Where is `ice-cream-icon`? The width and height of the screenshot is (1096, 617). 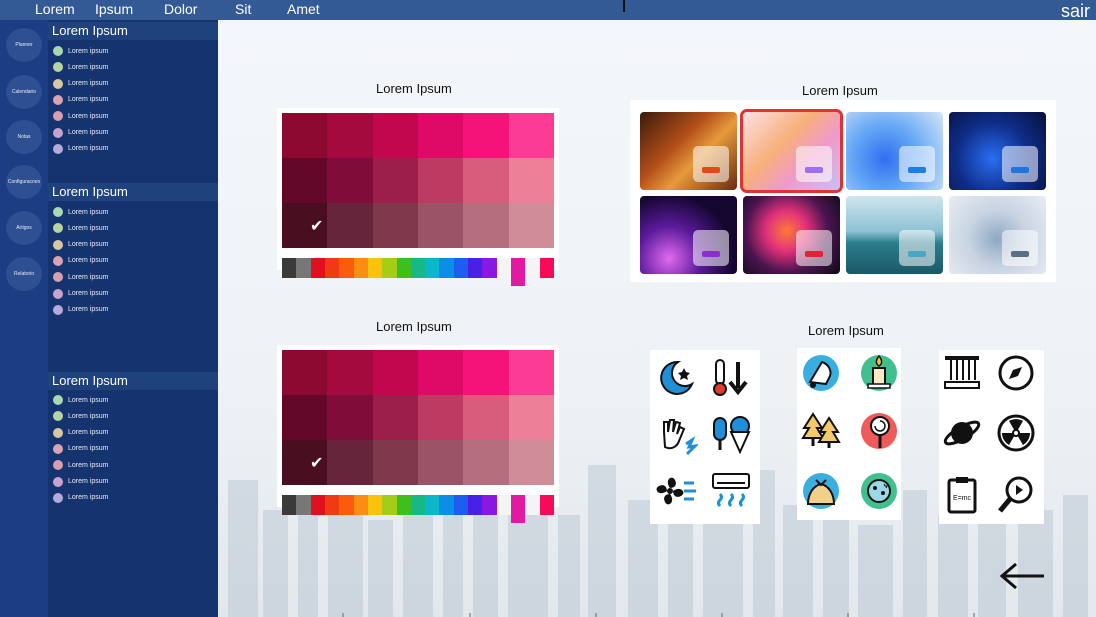
ice-cream-icon is located at coordinates (731, 435).